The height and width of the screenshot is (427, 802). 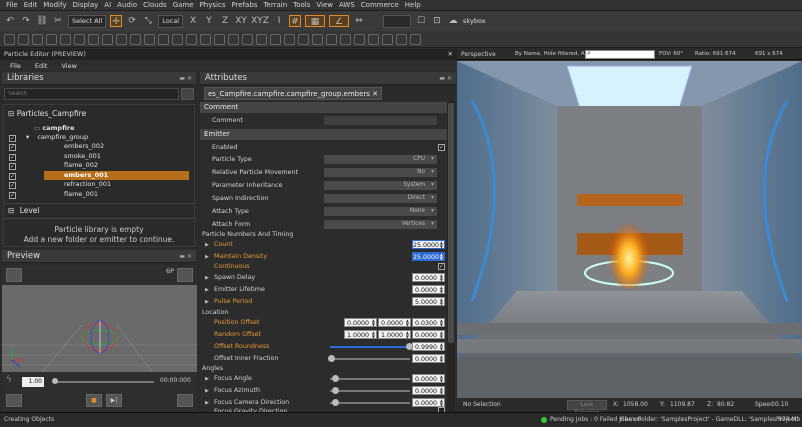 I want to click on axis-xy-button: XY, so click(x=241, y=21).